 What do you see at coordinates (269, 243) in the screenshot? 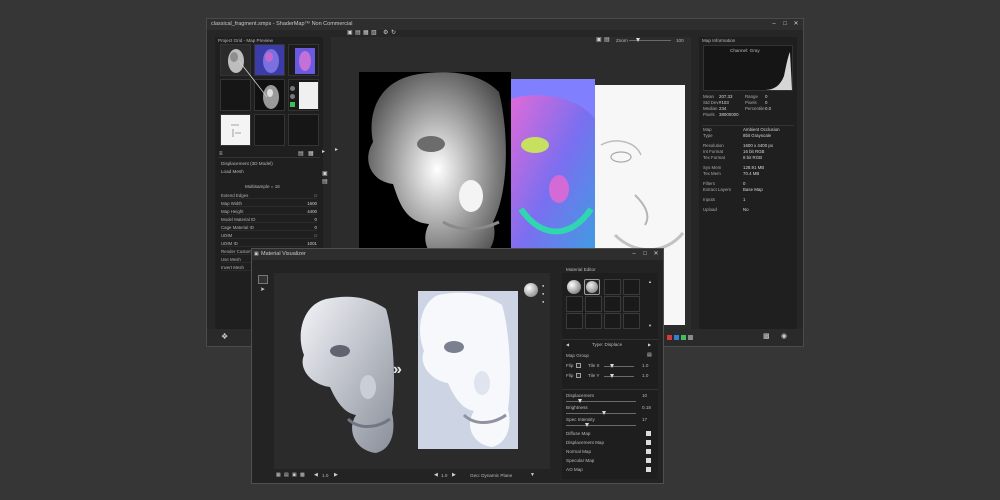
I see `property-row: UDIM ID 1001` at bounding box center [269, 243].